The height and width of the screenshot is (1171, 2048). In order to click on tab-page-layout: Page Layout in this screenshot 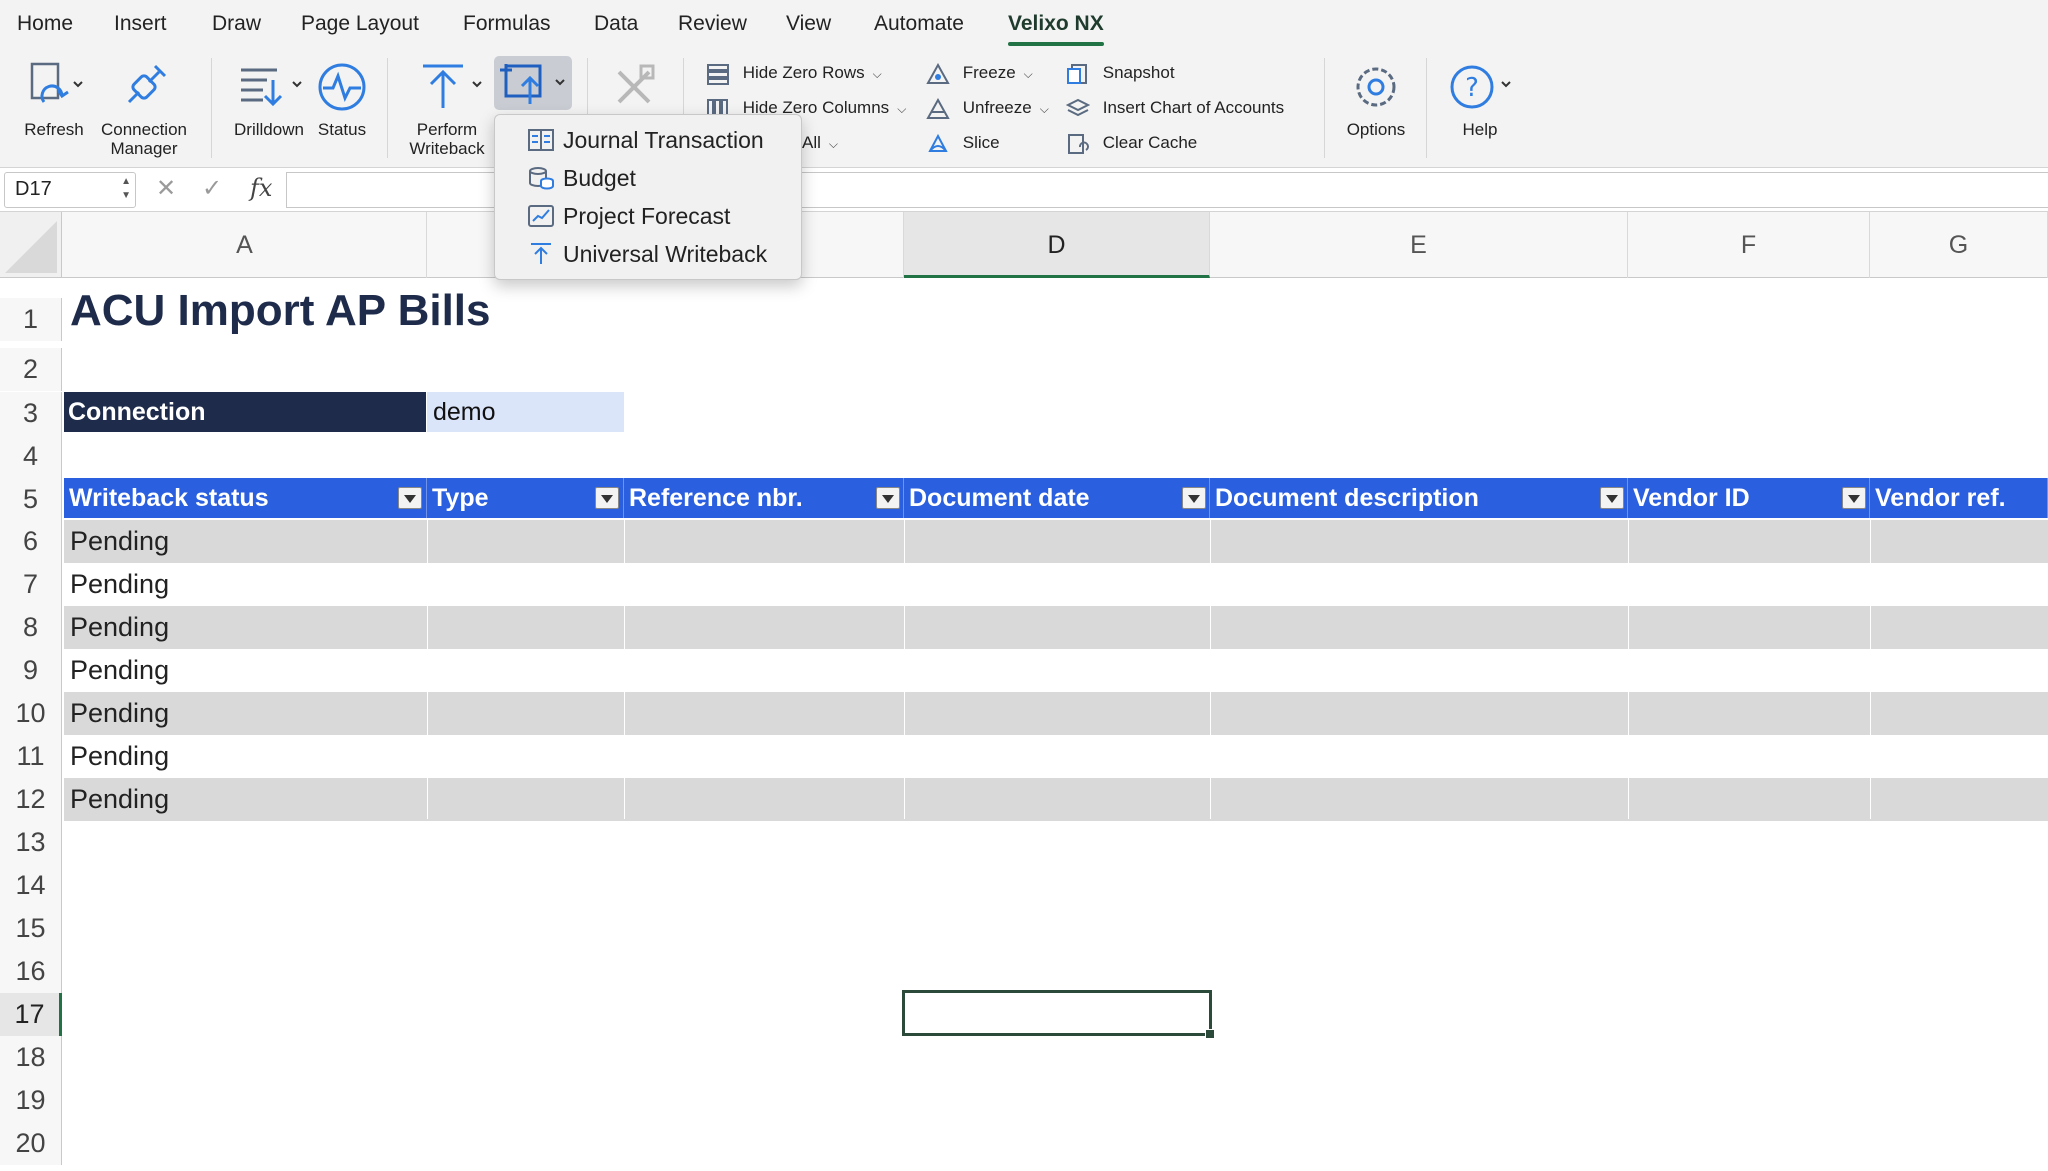, I will do `click(360, 24)`.